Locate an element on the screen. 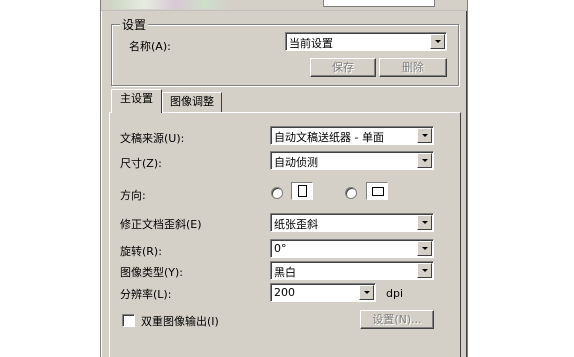 Image resolution: width=574 pixels, height=357 pixels. tab-main-settings: 主设置 is located at coordinates (136, 101).